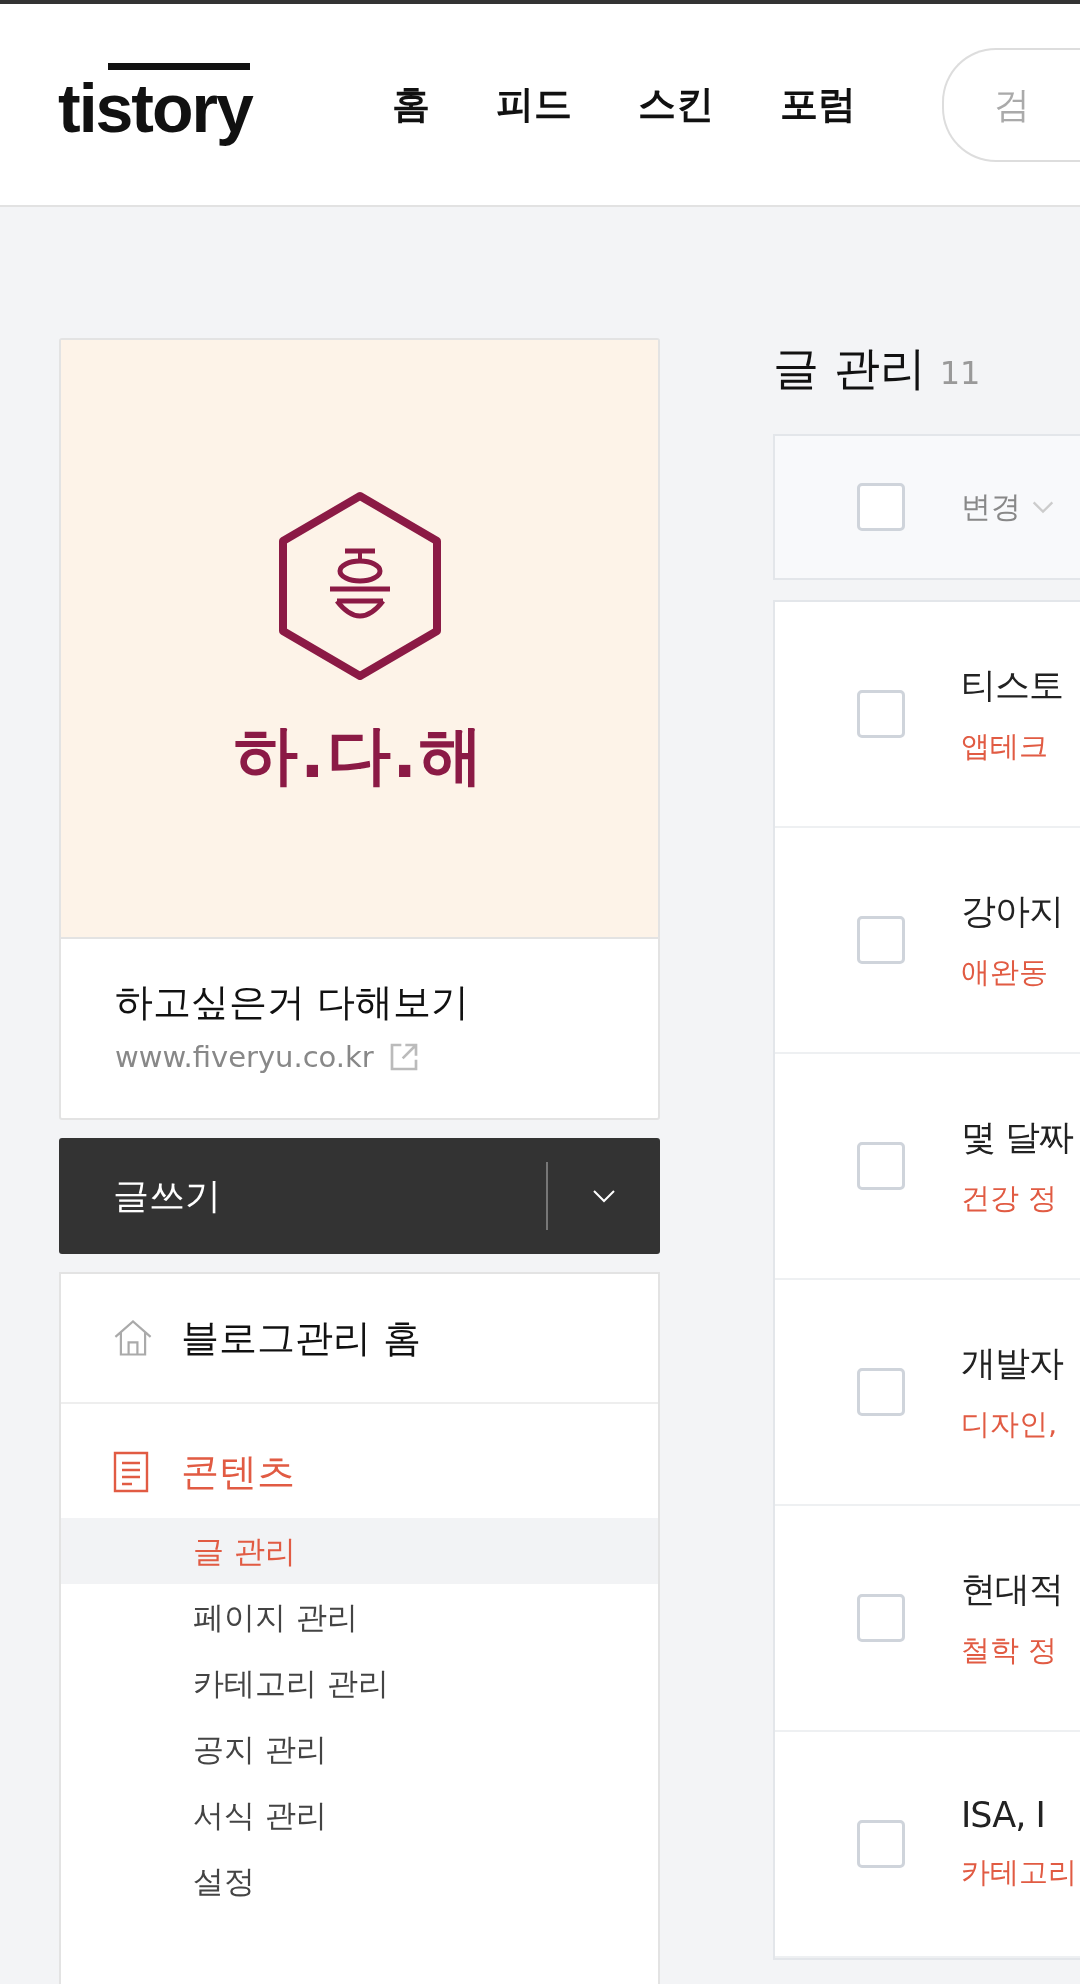 This screenshot has width=1080, height=1984. Describe the element at coordinates (1012, 685) in the screenshot. I see `post-title: 티스토` at that location.